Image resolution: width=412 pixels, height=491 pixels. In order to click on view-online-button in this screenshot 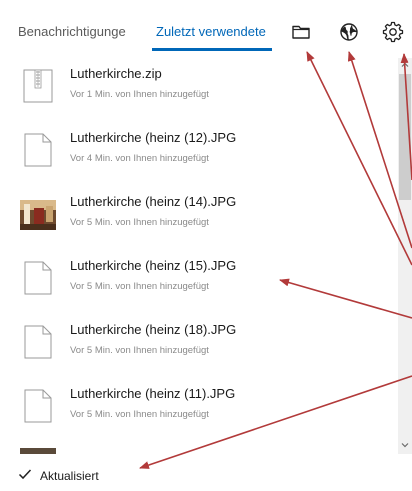, I will do `click(349, 32)`.